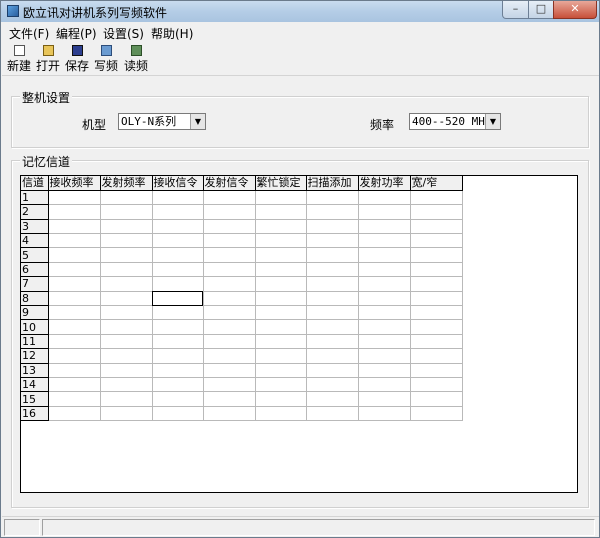 The height and width of the screenshot is (538, 600). I want to click on minimize-button: –, so click(515, 10).